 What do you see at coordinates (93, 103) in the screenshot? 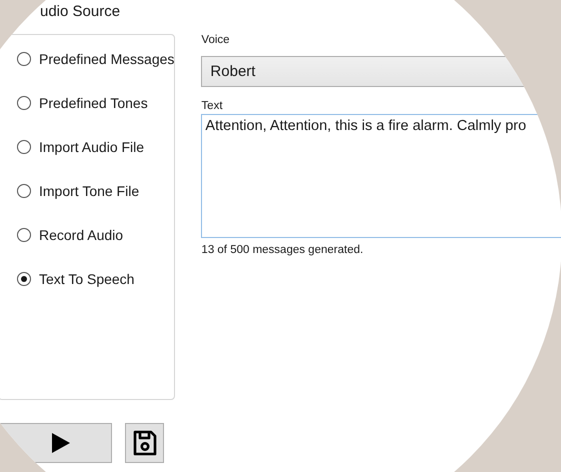
I see `radio-label: Predefined Tones` at bounding box center [93, 103].